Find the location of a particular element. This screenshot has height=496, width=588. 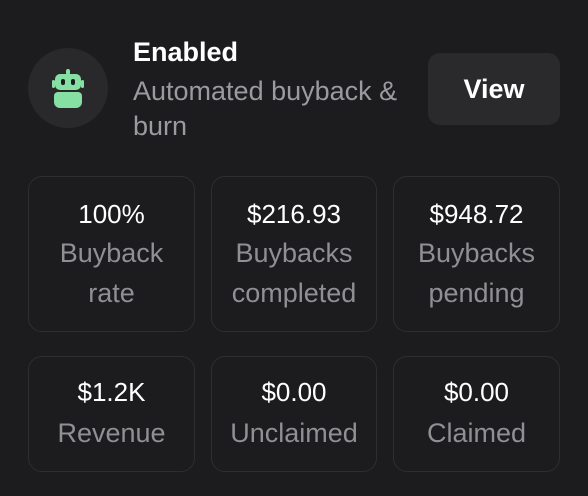

stat-label: Unclaimed is located at coordinates (294, 433).